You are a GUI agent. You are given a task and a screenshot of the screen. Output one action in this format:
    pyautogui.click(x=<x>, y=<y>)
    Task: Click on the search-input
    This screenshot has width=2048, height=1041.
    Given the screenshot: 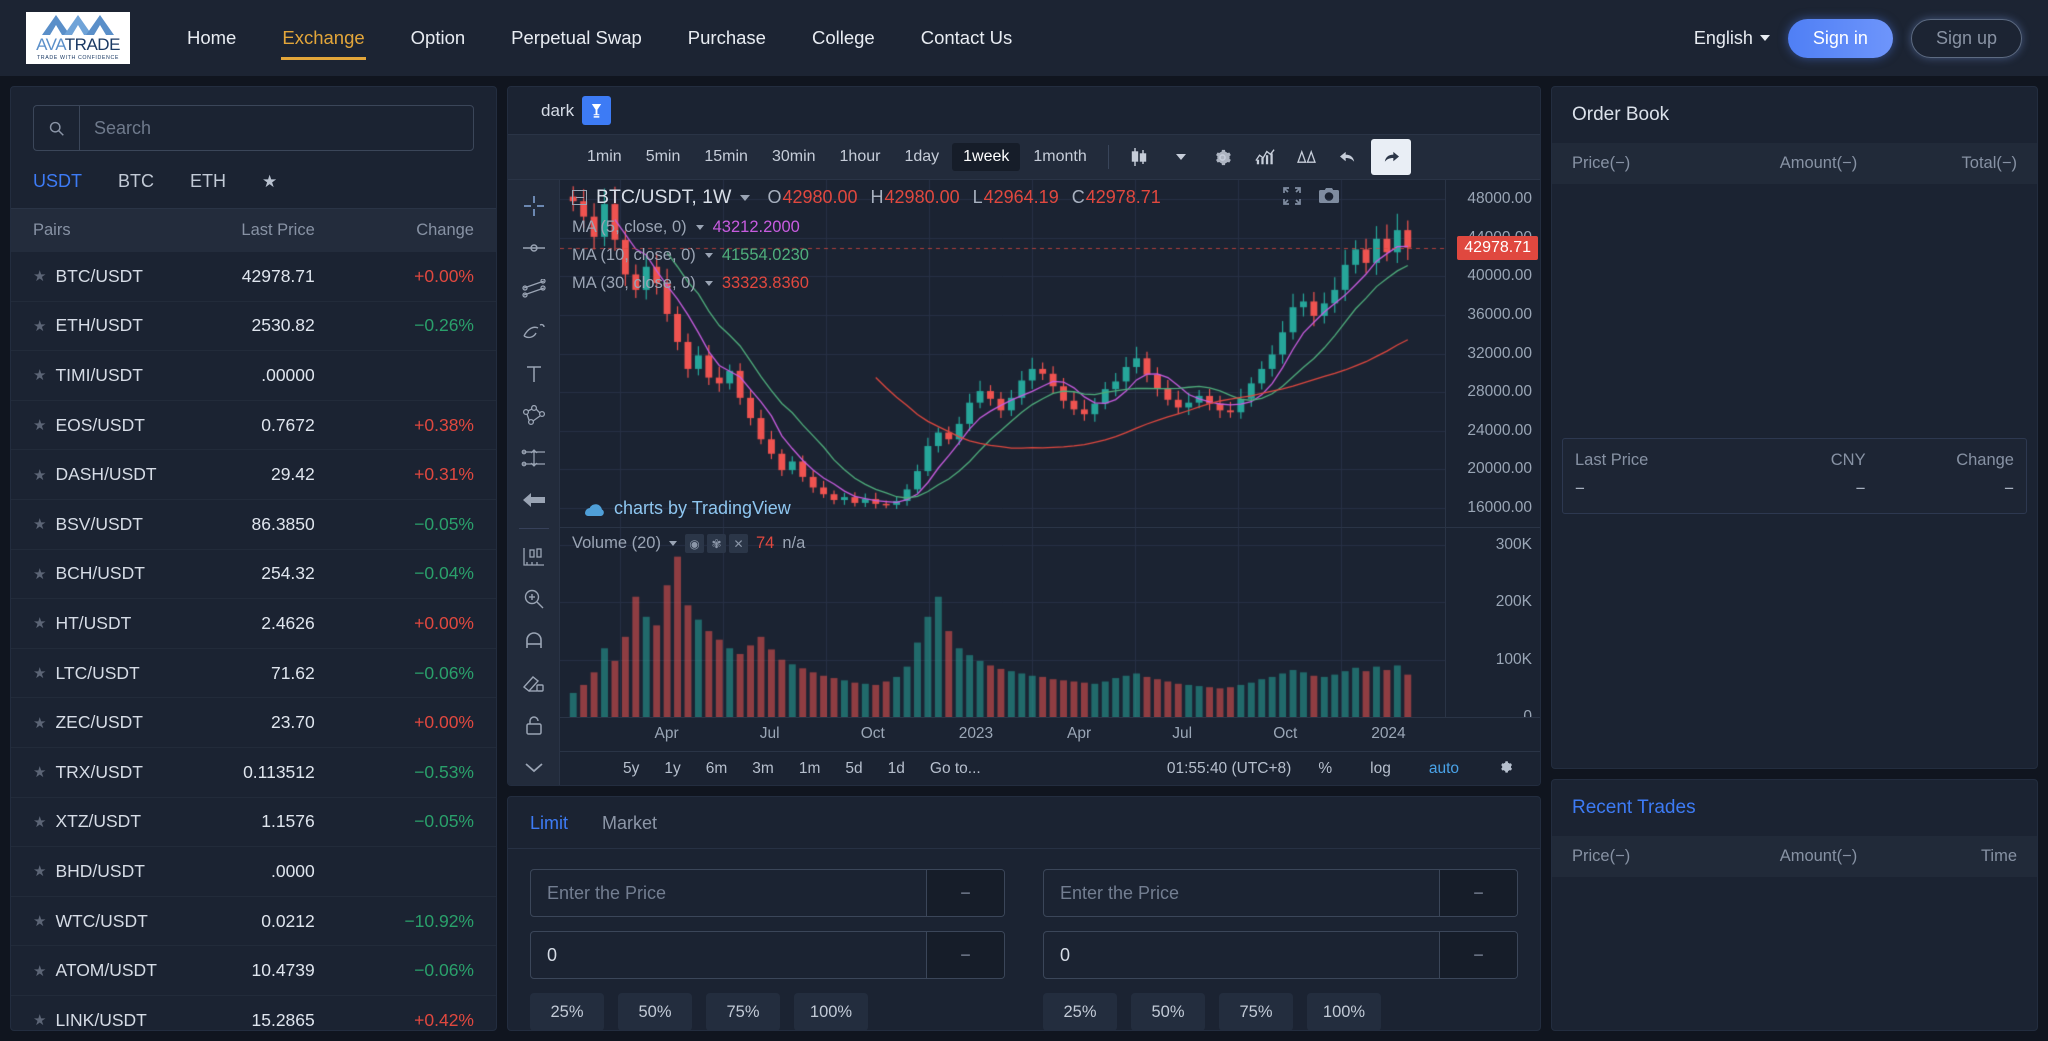 What is the action you would take?
    pyautogui.click(x=276, y=128)
    